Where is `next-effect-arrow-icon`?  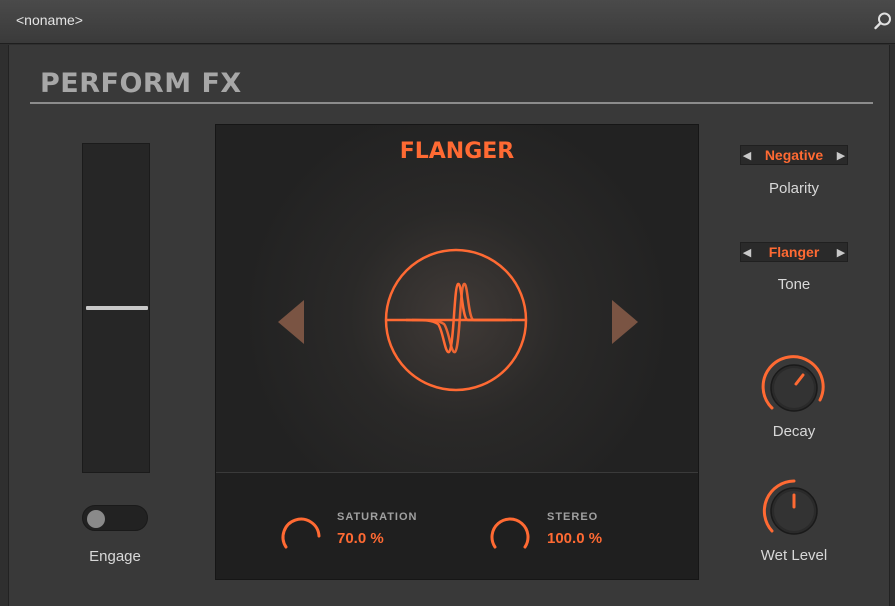
next-effect-arrow-icon is located at coordinates (625, 322).